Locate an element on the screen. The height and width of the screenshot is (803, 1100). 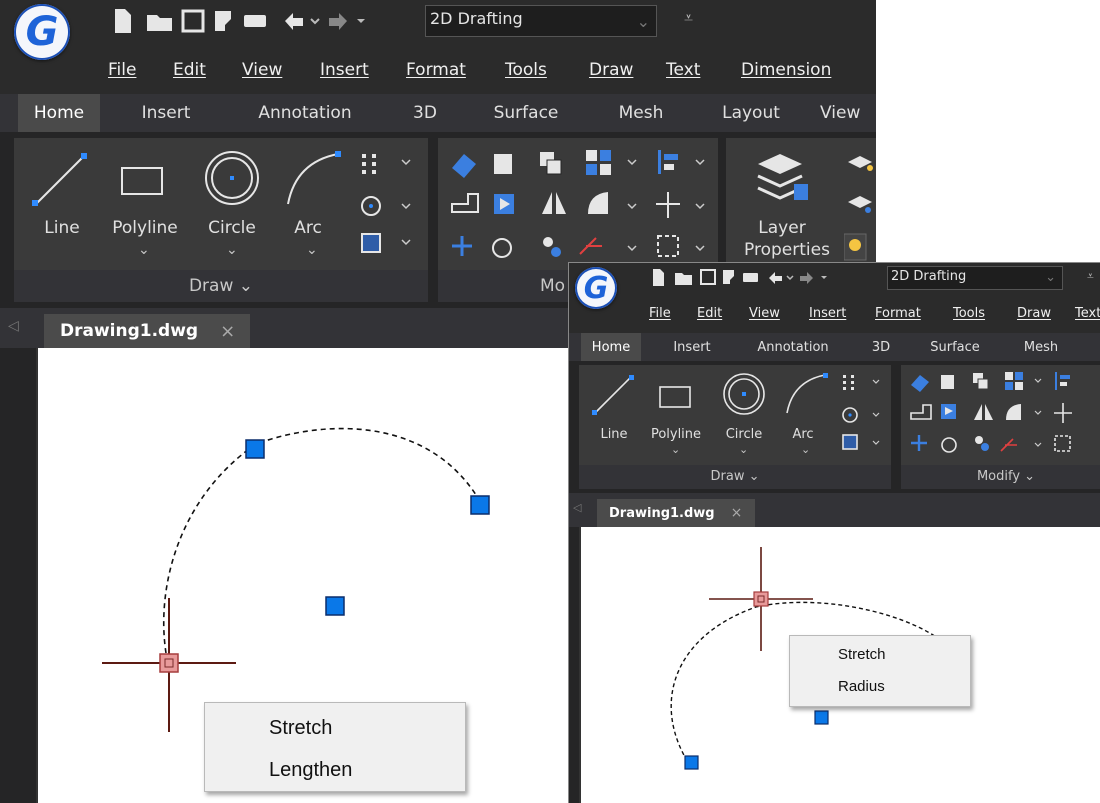
tool-properties-label: Properties is located at coordinates (787, 250).